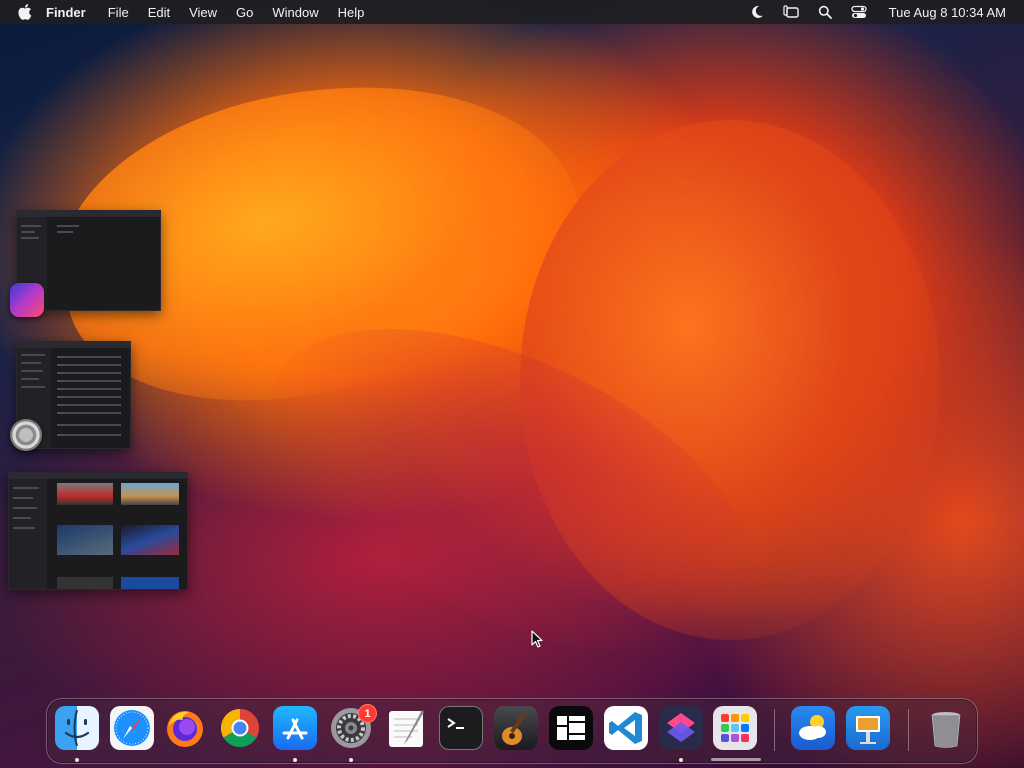  I want to click on dock-keynote-icon, so click(868, 728).